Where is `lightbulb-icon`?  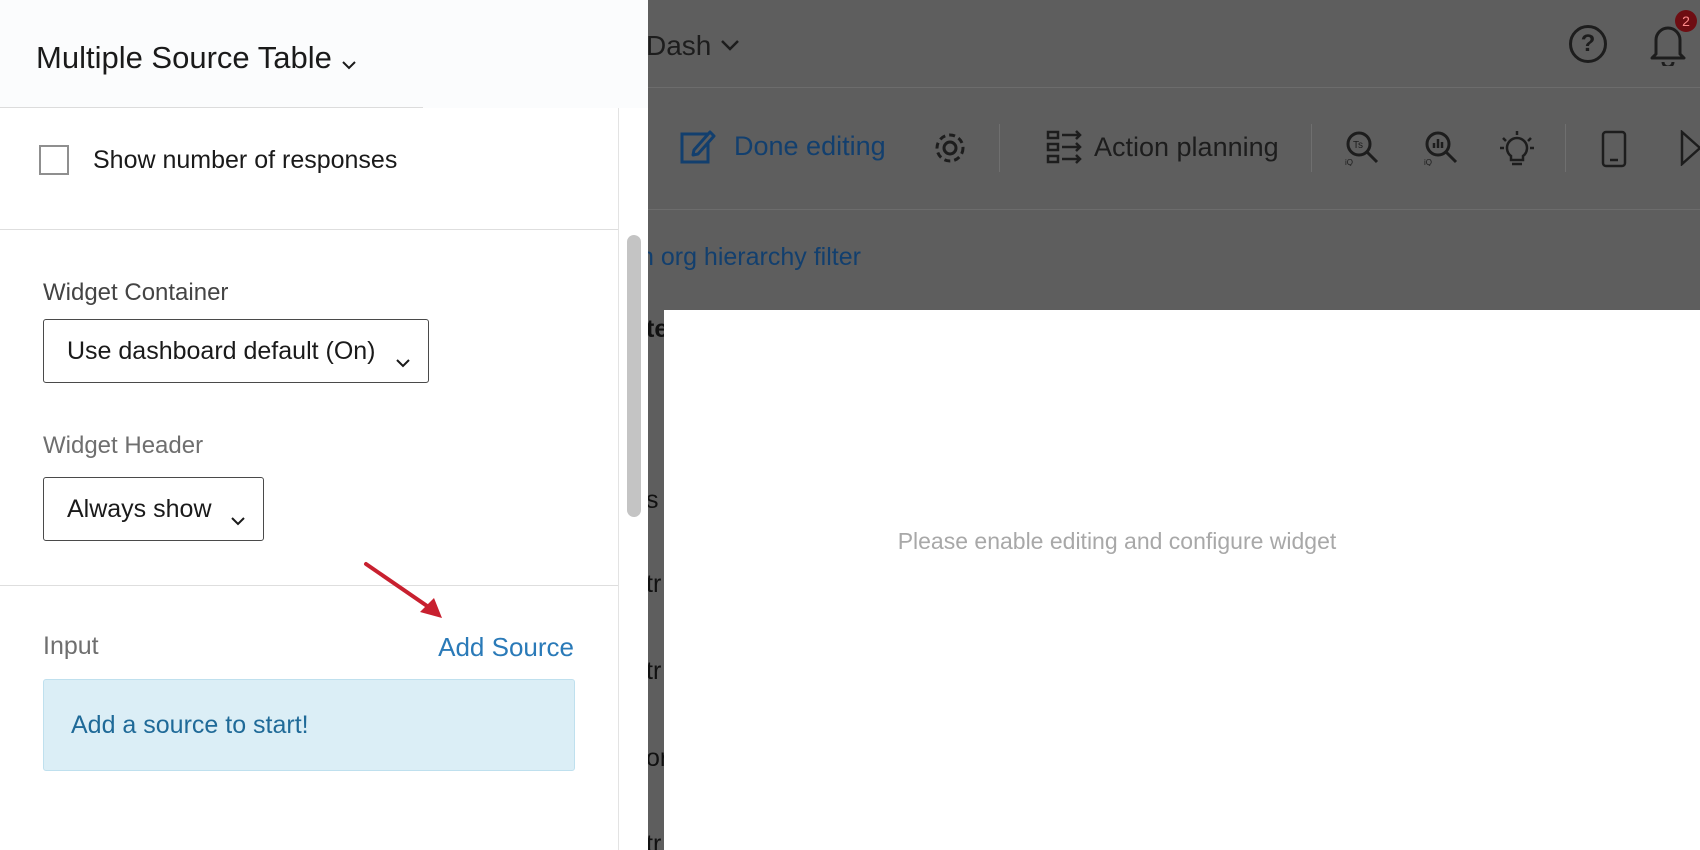
lightbulb-icon is located at coordinates (1517, 151).